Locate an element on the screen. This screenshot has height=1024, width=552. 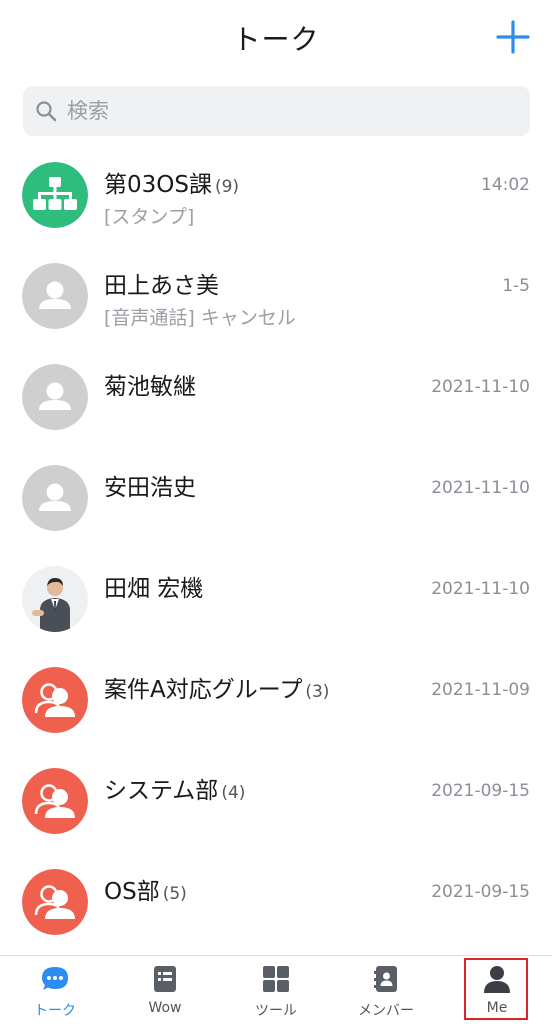
org-chart-icon is located at coordinates (55, 195).